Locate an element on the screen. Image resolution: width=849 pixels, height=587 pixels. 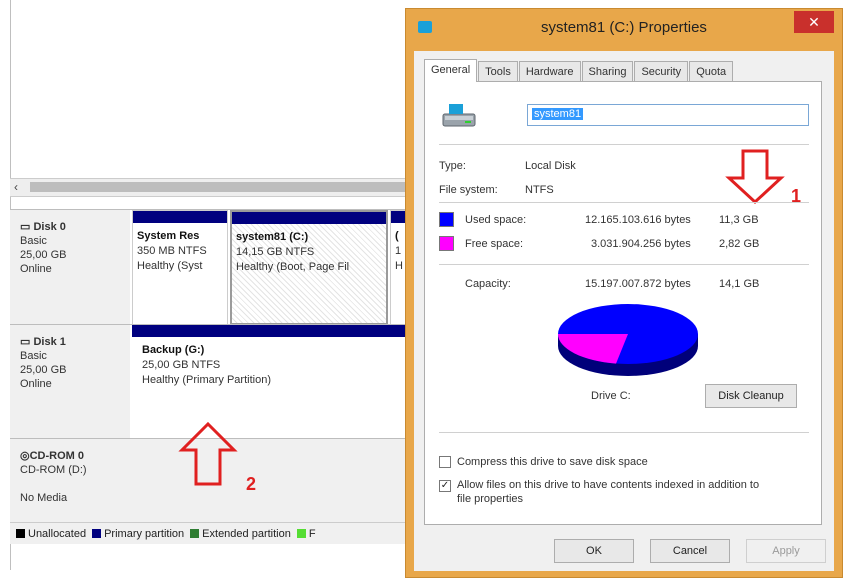
partition-status: Healthy (Boot, Page Fil is located at coordinates (293, 267).